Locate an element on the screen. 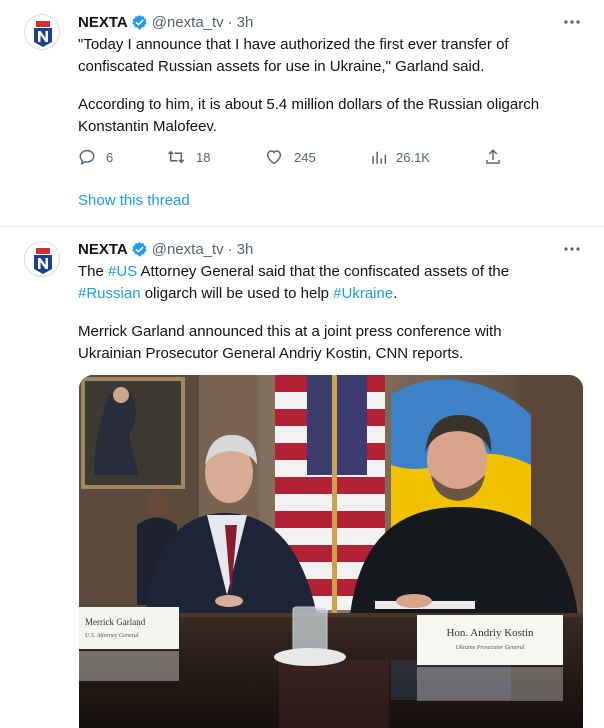 The image size is (604, 728). hashtag-link: #US is located at coordinates (122, 271).